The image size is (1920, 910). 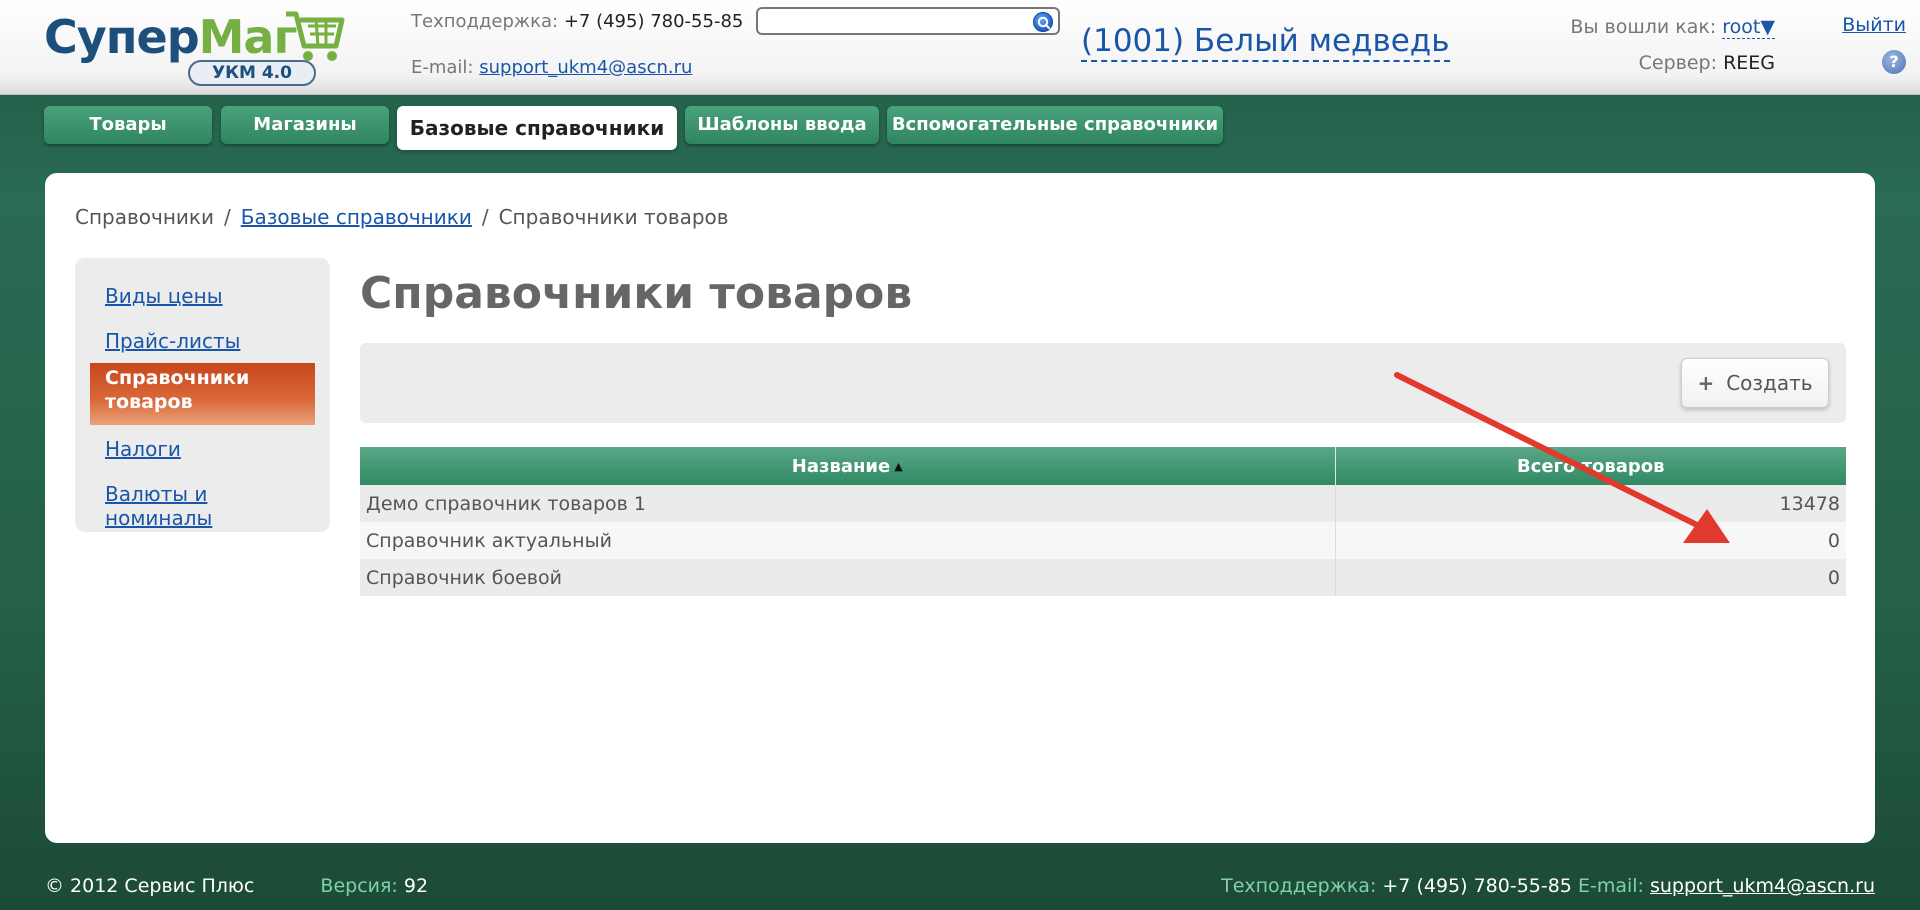 I want to click on plus-icon: +, so click(x=1706, y=383).